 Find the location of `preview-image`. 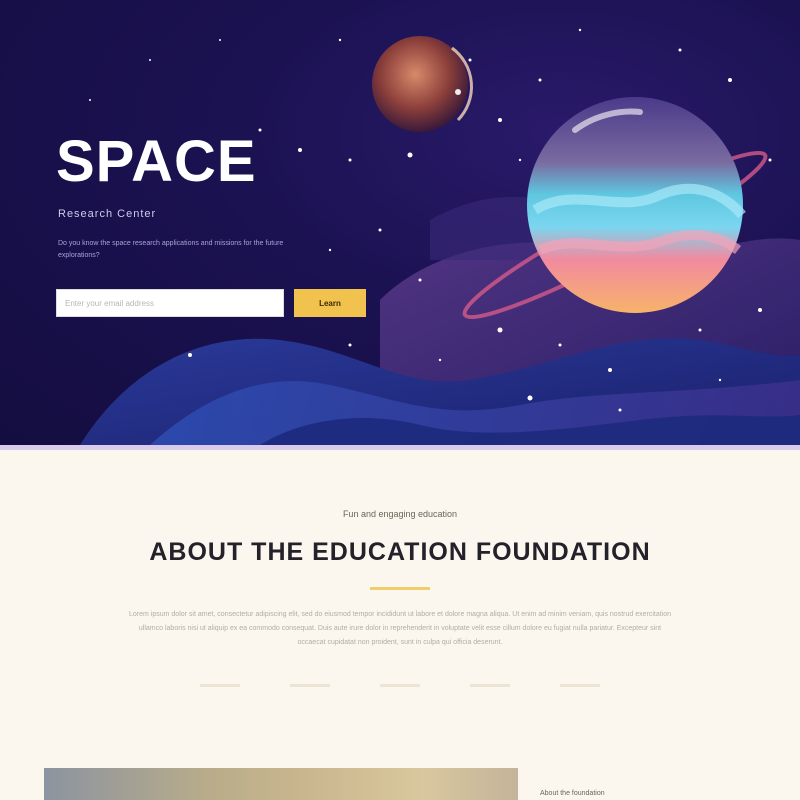

preview-image is located at coordinates (281, 784).